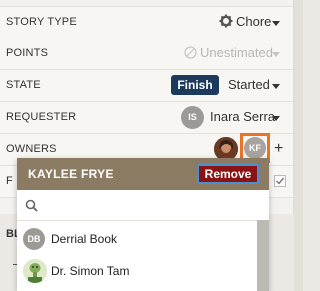 The width and height of the screenshot is (320, 291). Describe the element at coordinates (254, 21) in the screenshot. I see `story-type-value: Chore` at that location.